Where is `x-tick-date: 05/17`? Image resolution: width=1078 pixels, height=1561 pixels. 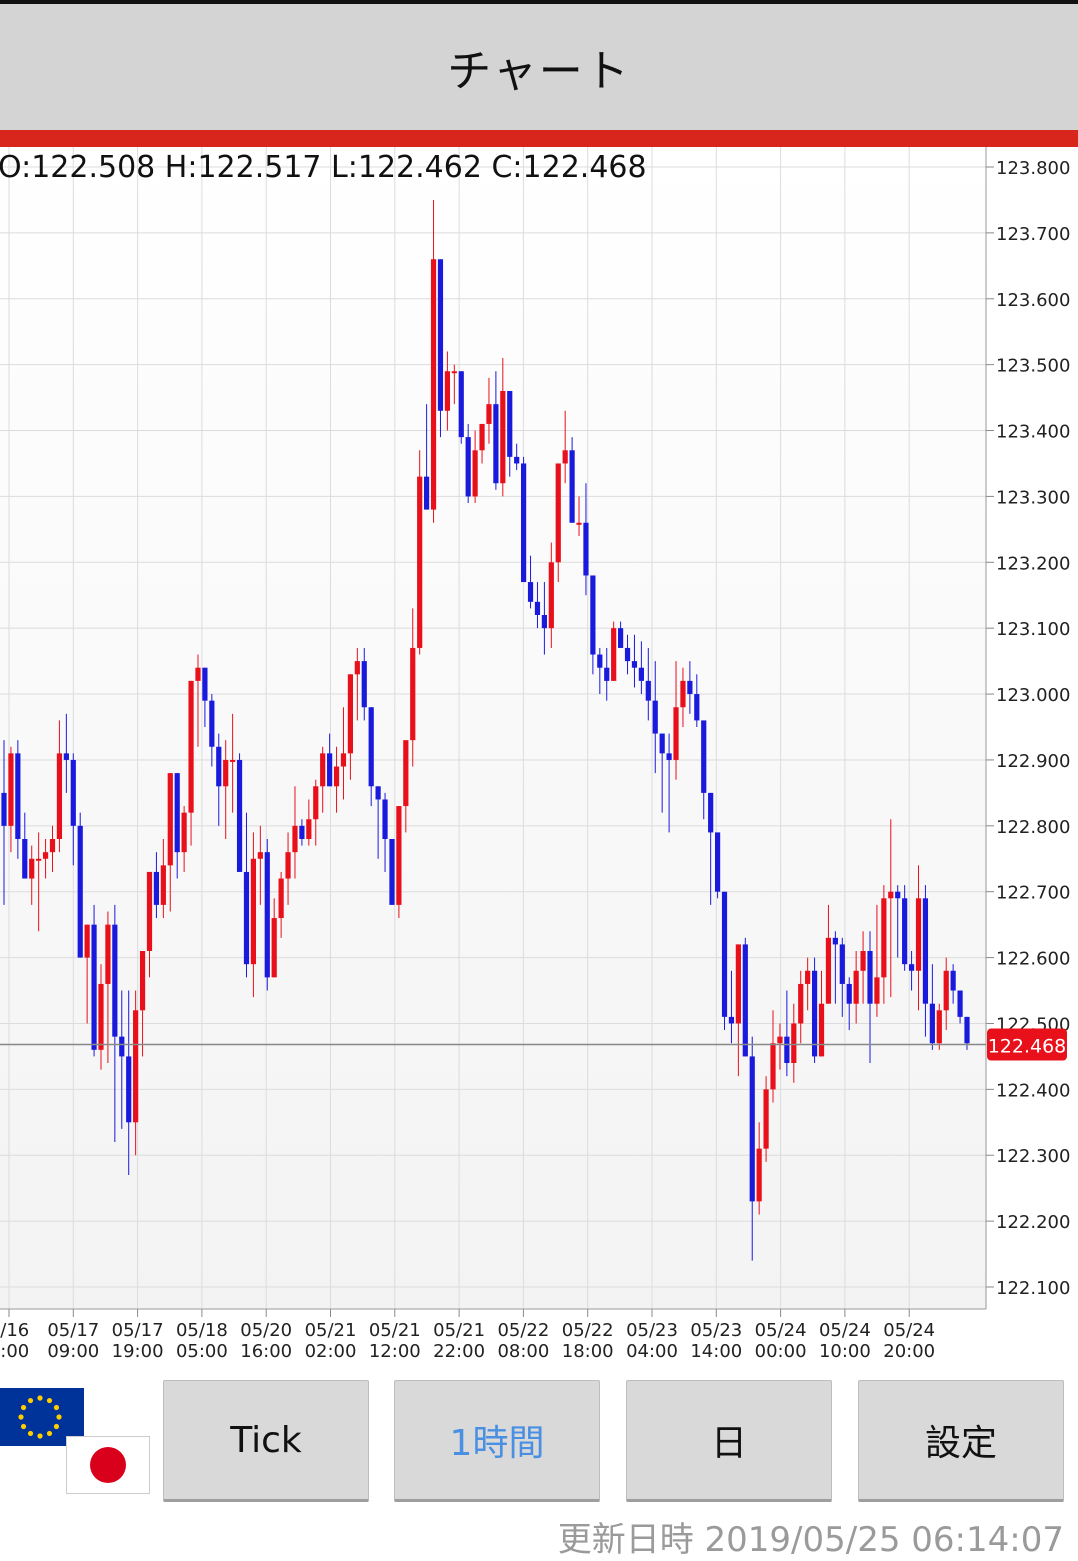 x-tick-date: 05/17 is located at coordinates (138, 1330).